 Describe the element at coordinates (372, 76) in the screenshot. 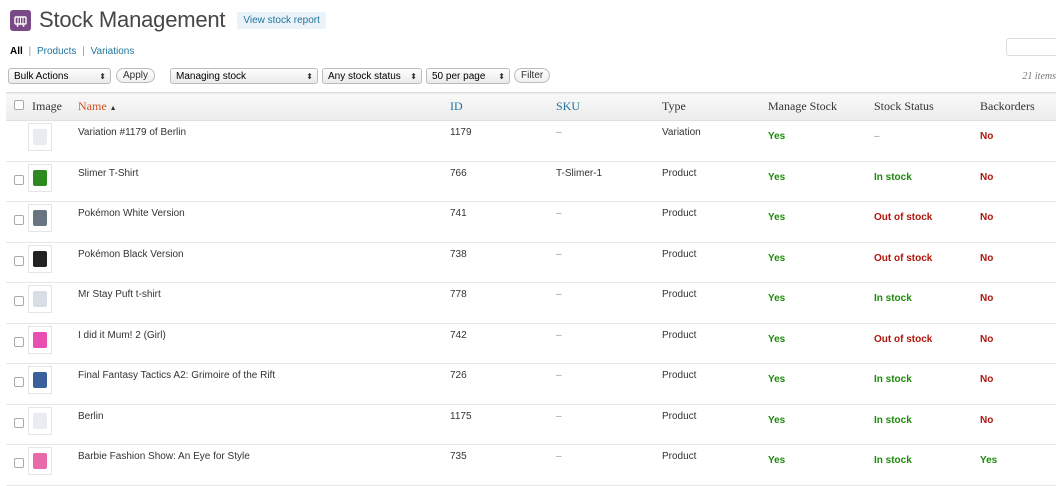

I see `stock-status-select: Any stock status ⬍` at that location.